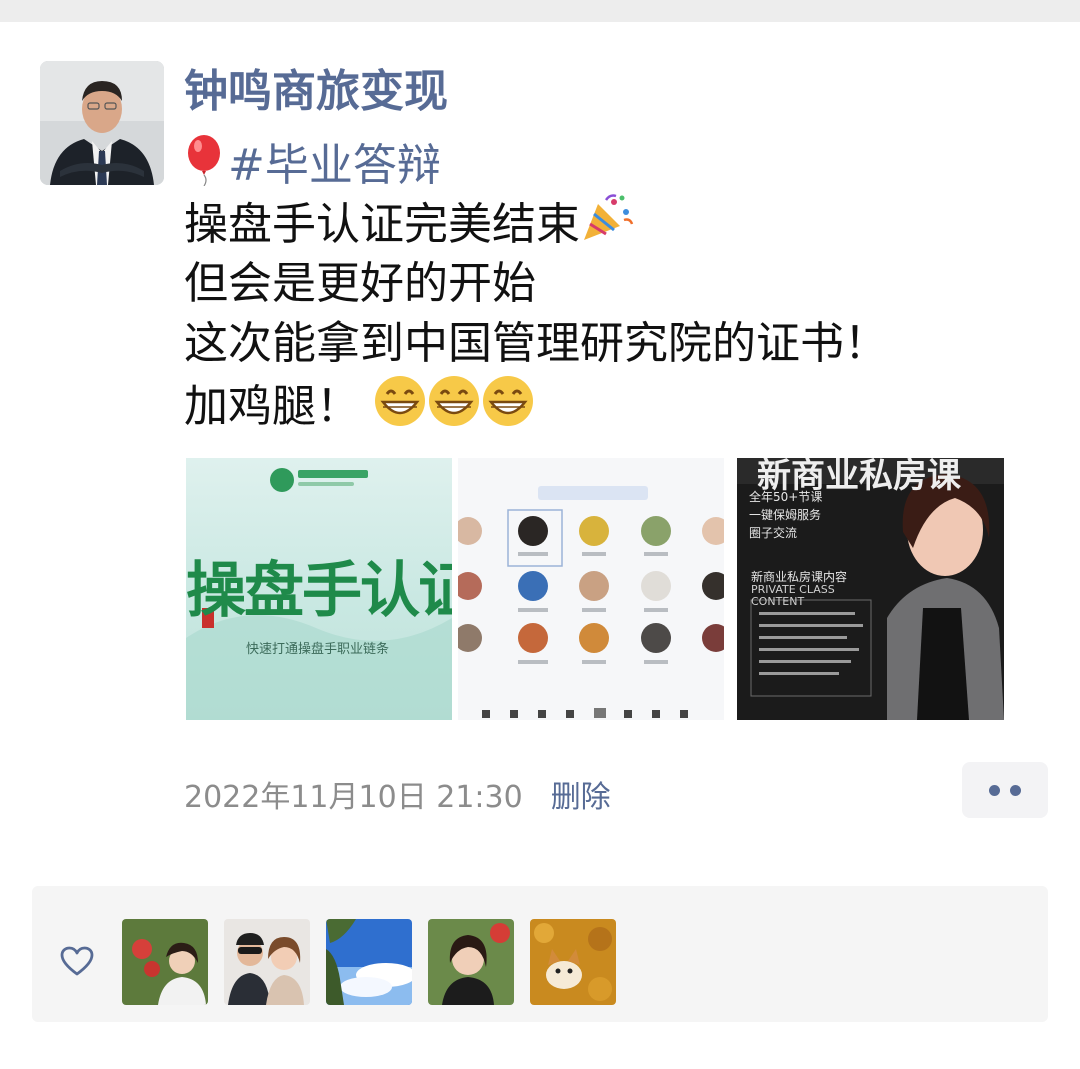  What do you see at coordinates (382, 224) in the screenshot?
I see `post-line-2-text: 操盘手认证完美结束` at bounding box center [382, 224].